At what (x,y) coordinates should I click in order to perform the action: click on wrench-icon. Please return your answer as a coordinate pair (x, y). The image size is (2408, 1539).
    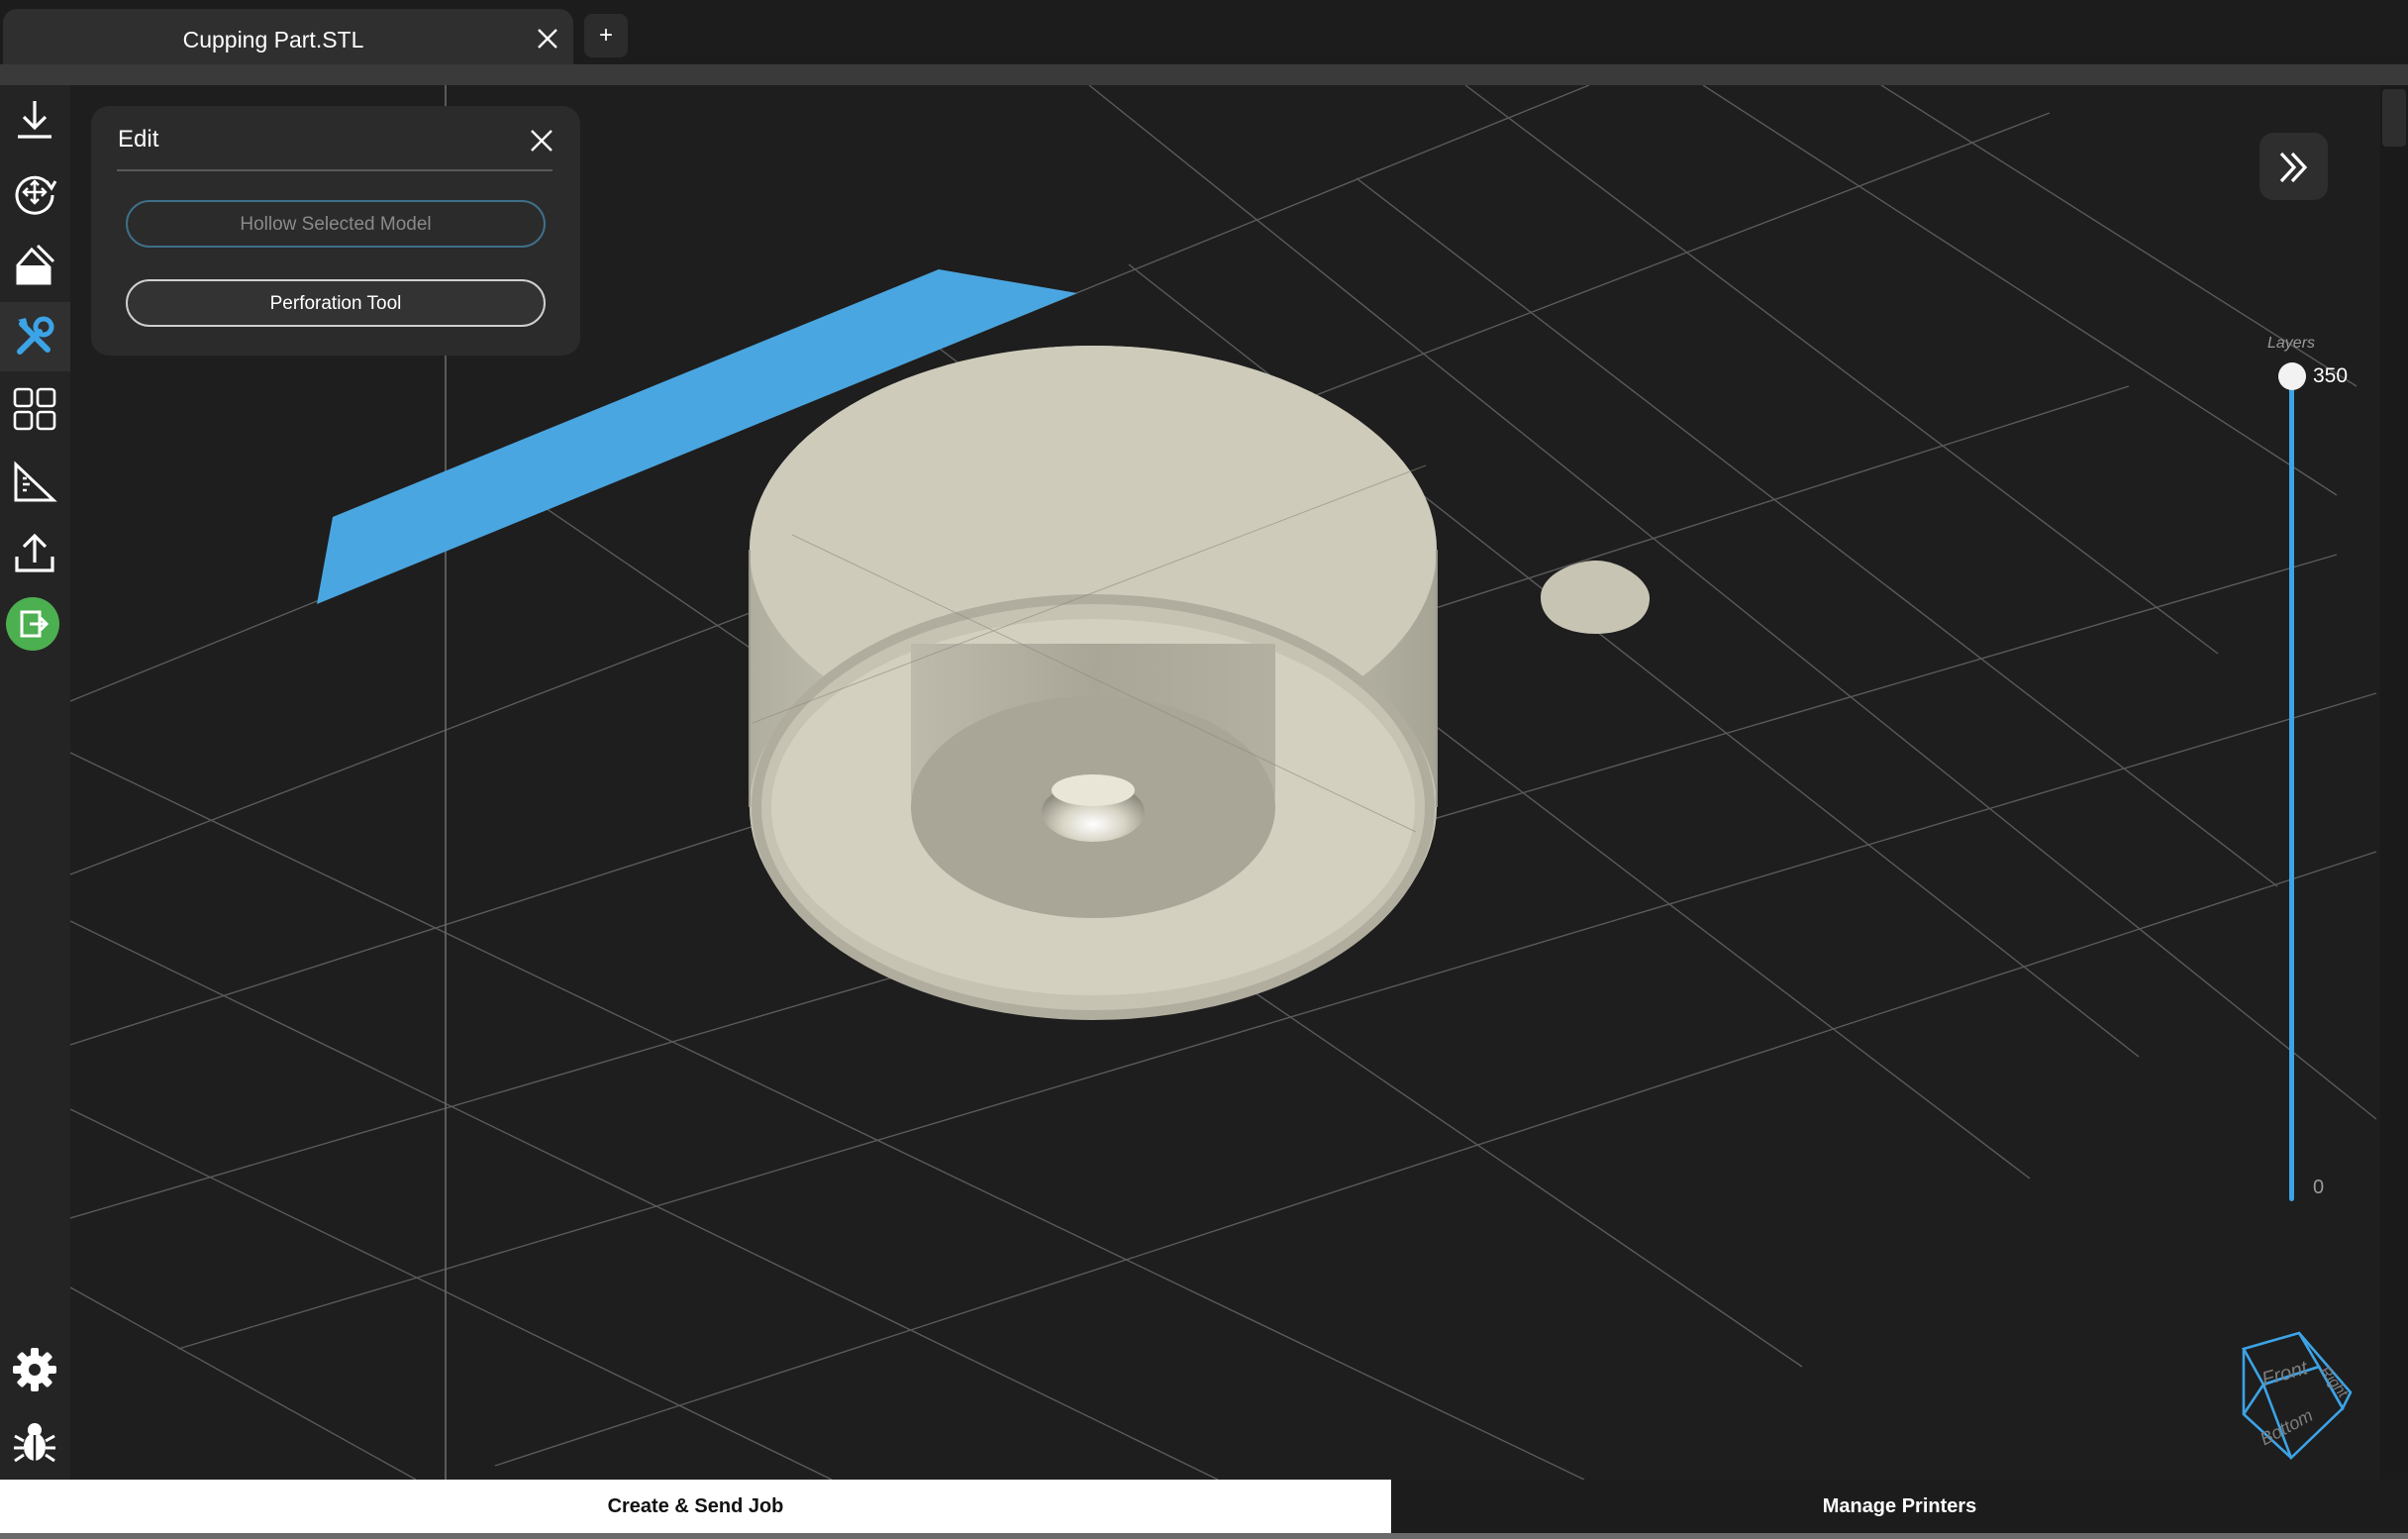
    Looking at the image, I should click on (35, 335).